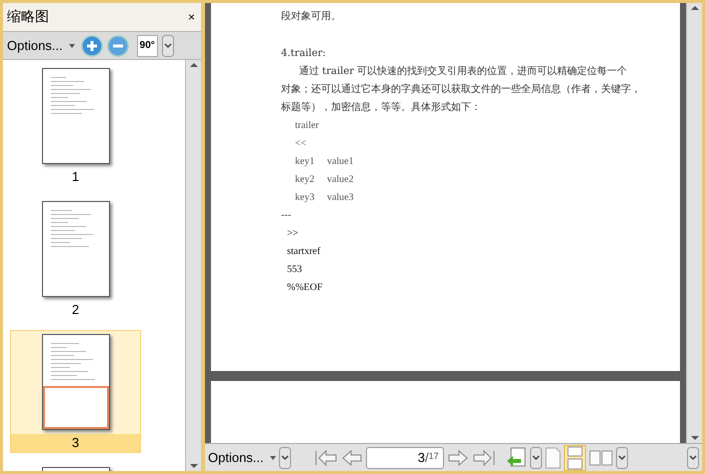  Describe the element at coordinates (484, 458) in the screenshot. I see `last-page-icon` at that location.